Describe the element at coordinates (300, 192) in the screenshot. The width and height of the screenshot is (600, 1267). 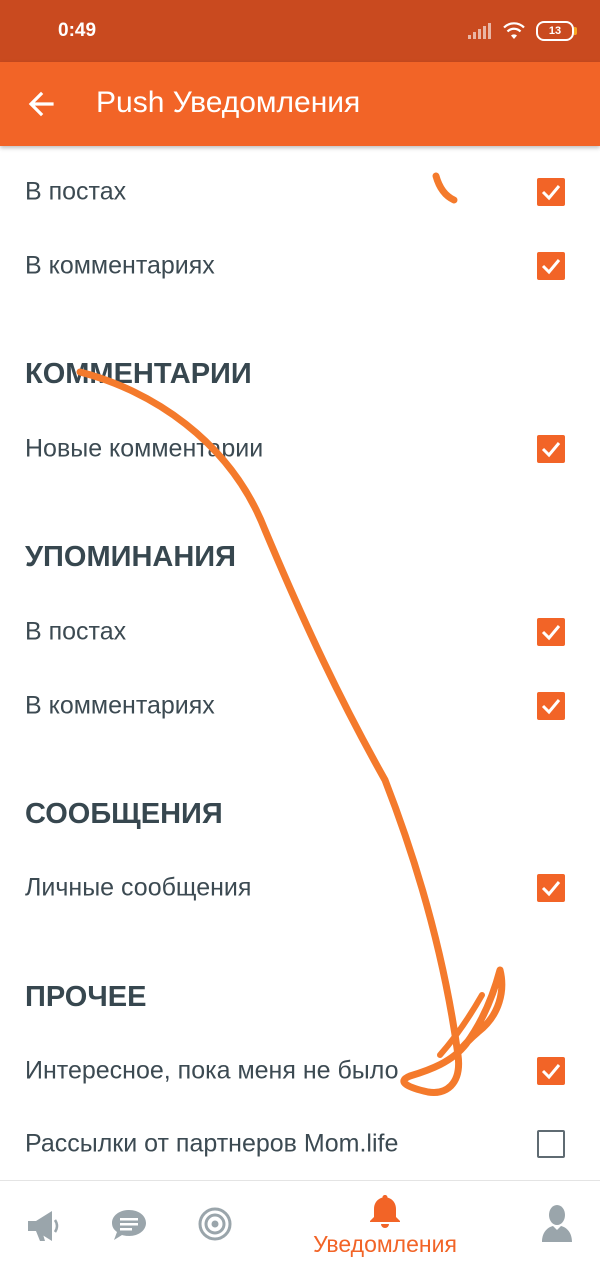
I see `setting-row-posts: В постах` at that location.